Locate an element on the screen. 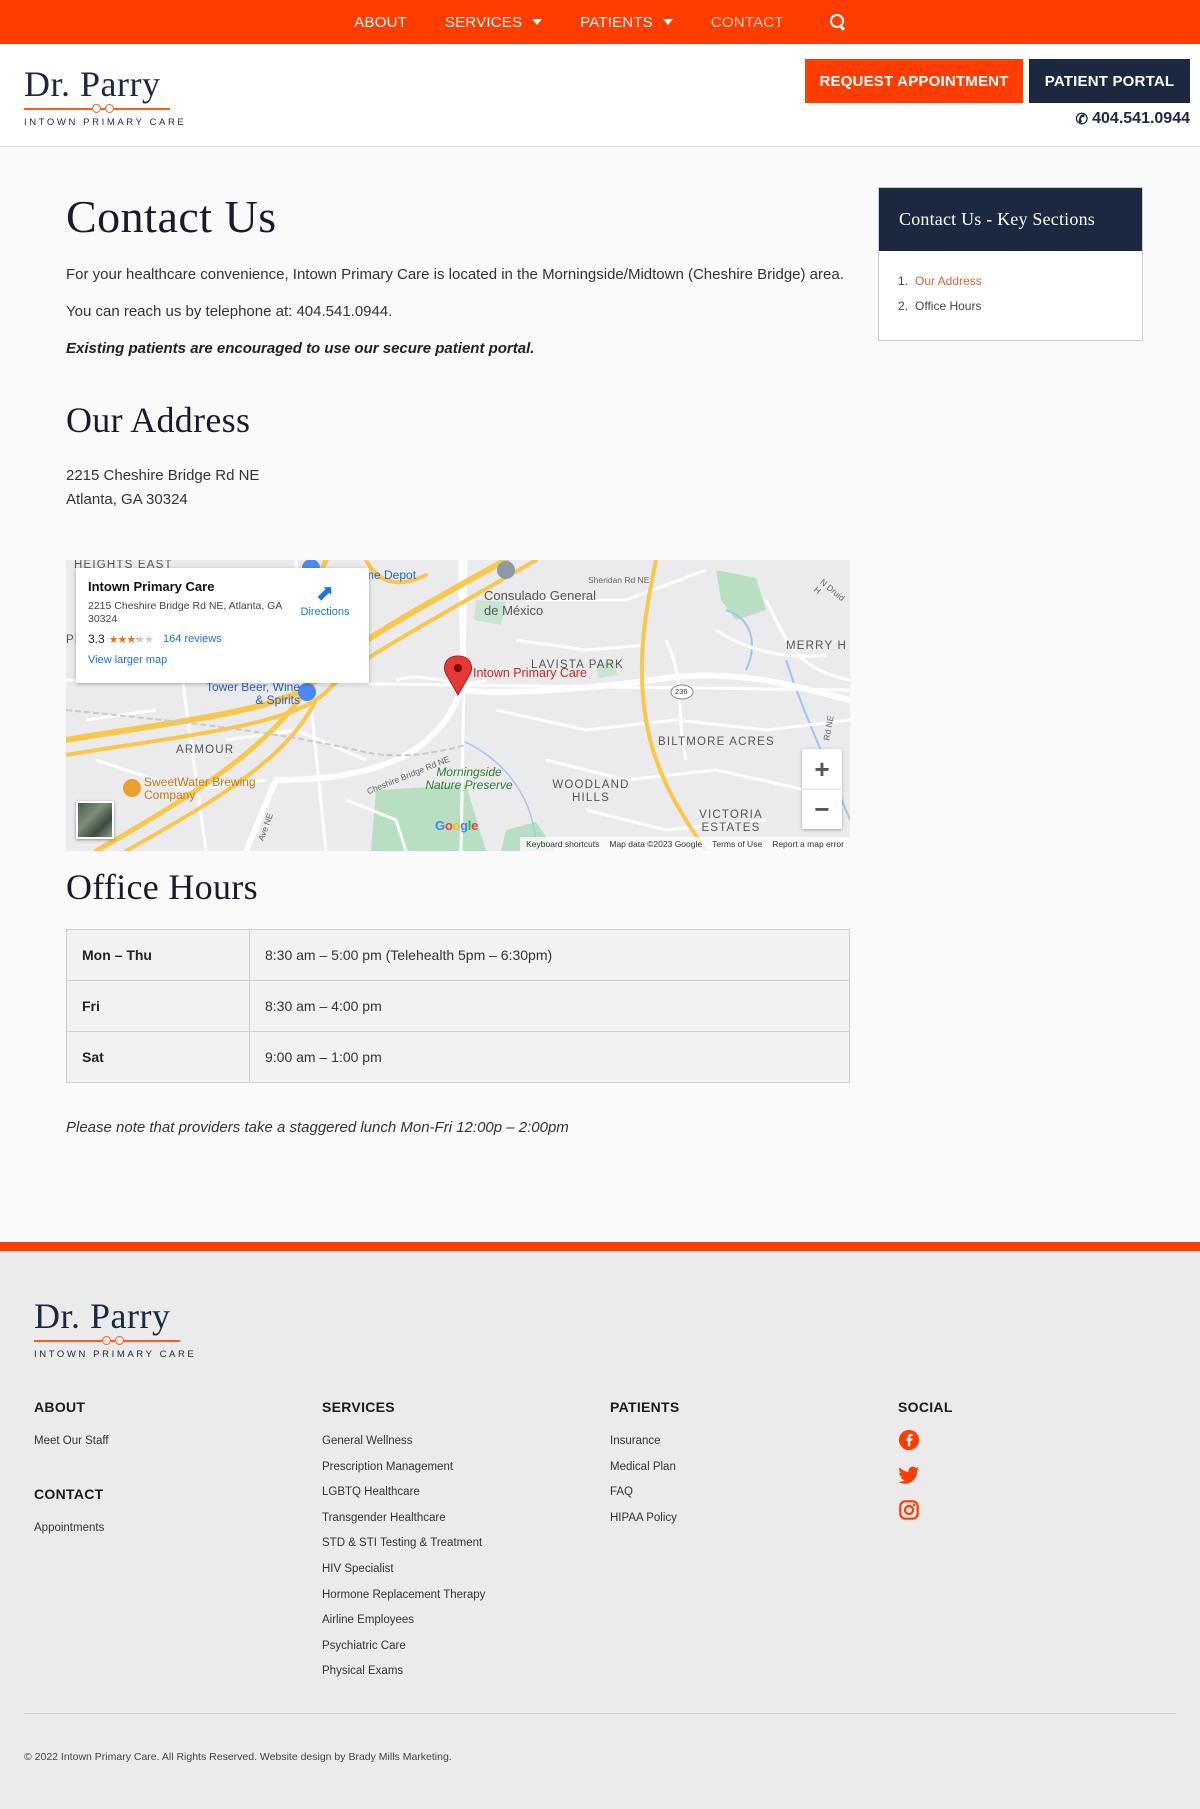 This screenshot has height=1809, width=1200. terms-link: Terms of Use is located at coordinates (737, 844).